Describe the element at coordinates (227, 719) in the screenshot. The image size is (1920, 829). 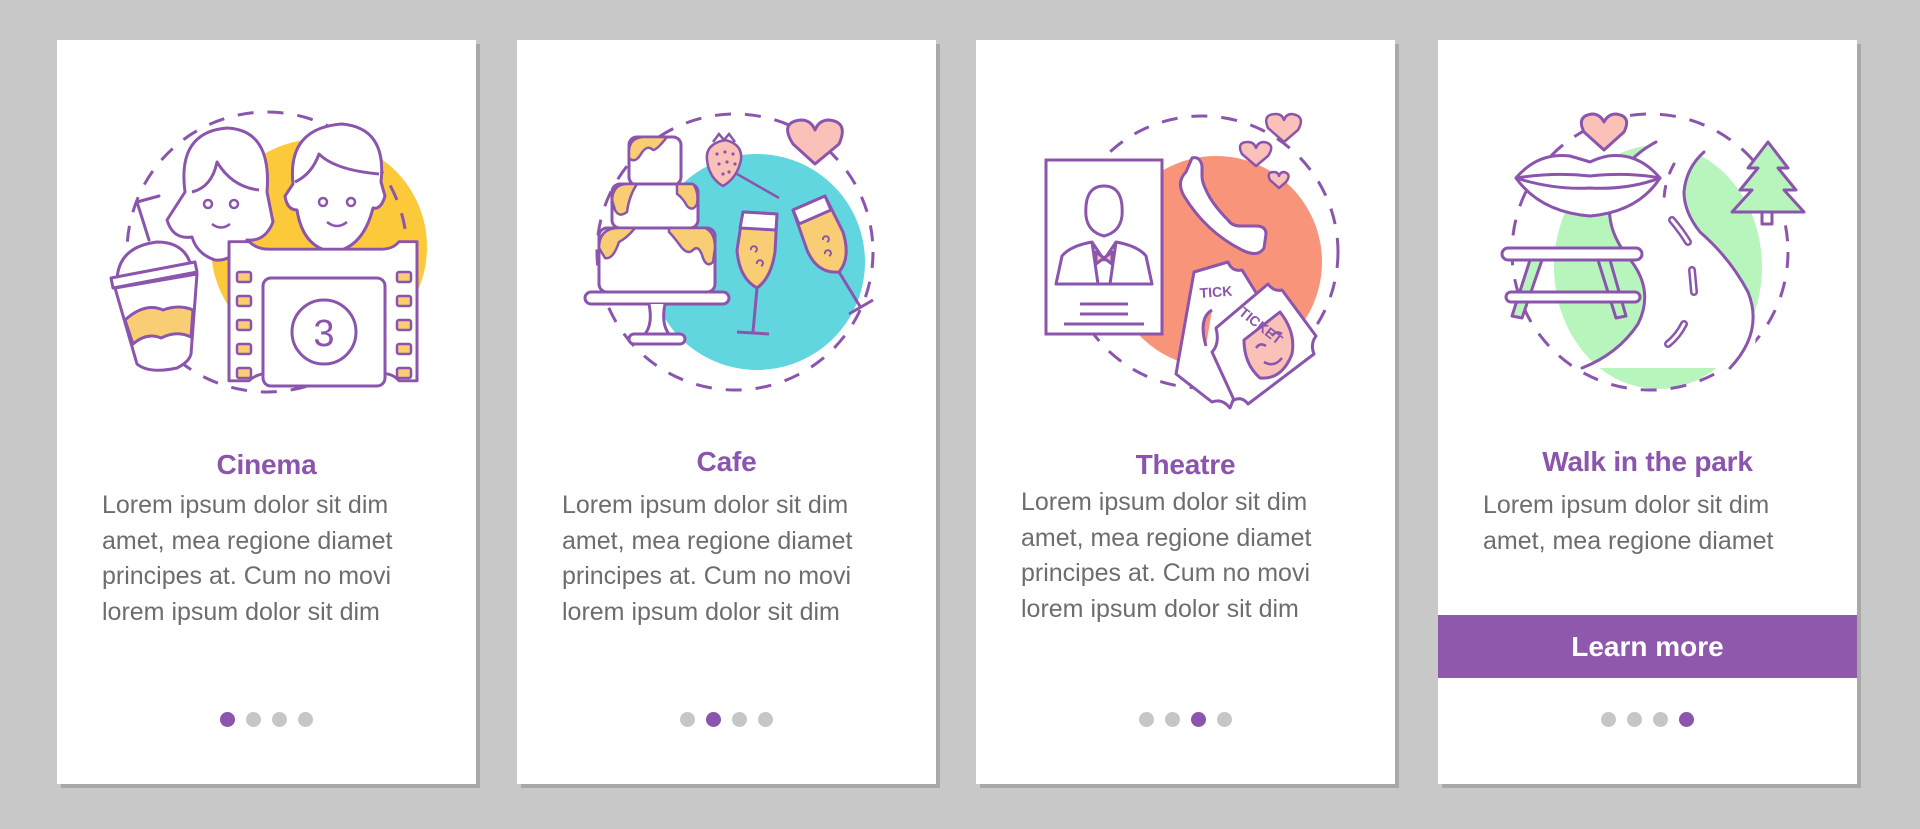
I see `page-dot-1-active` at that location.